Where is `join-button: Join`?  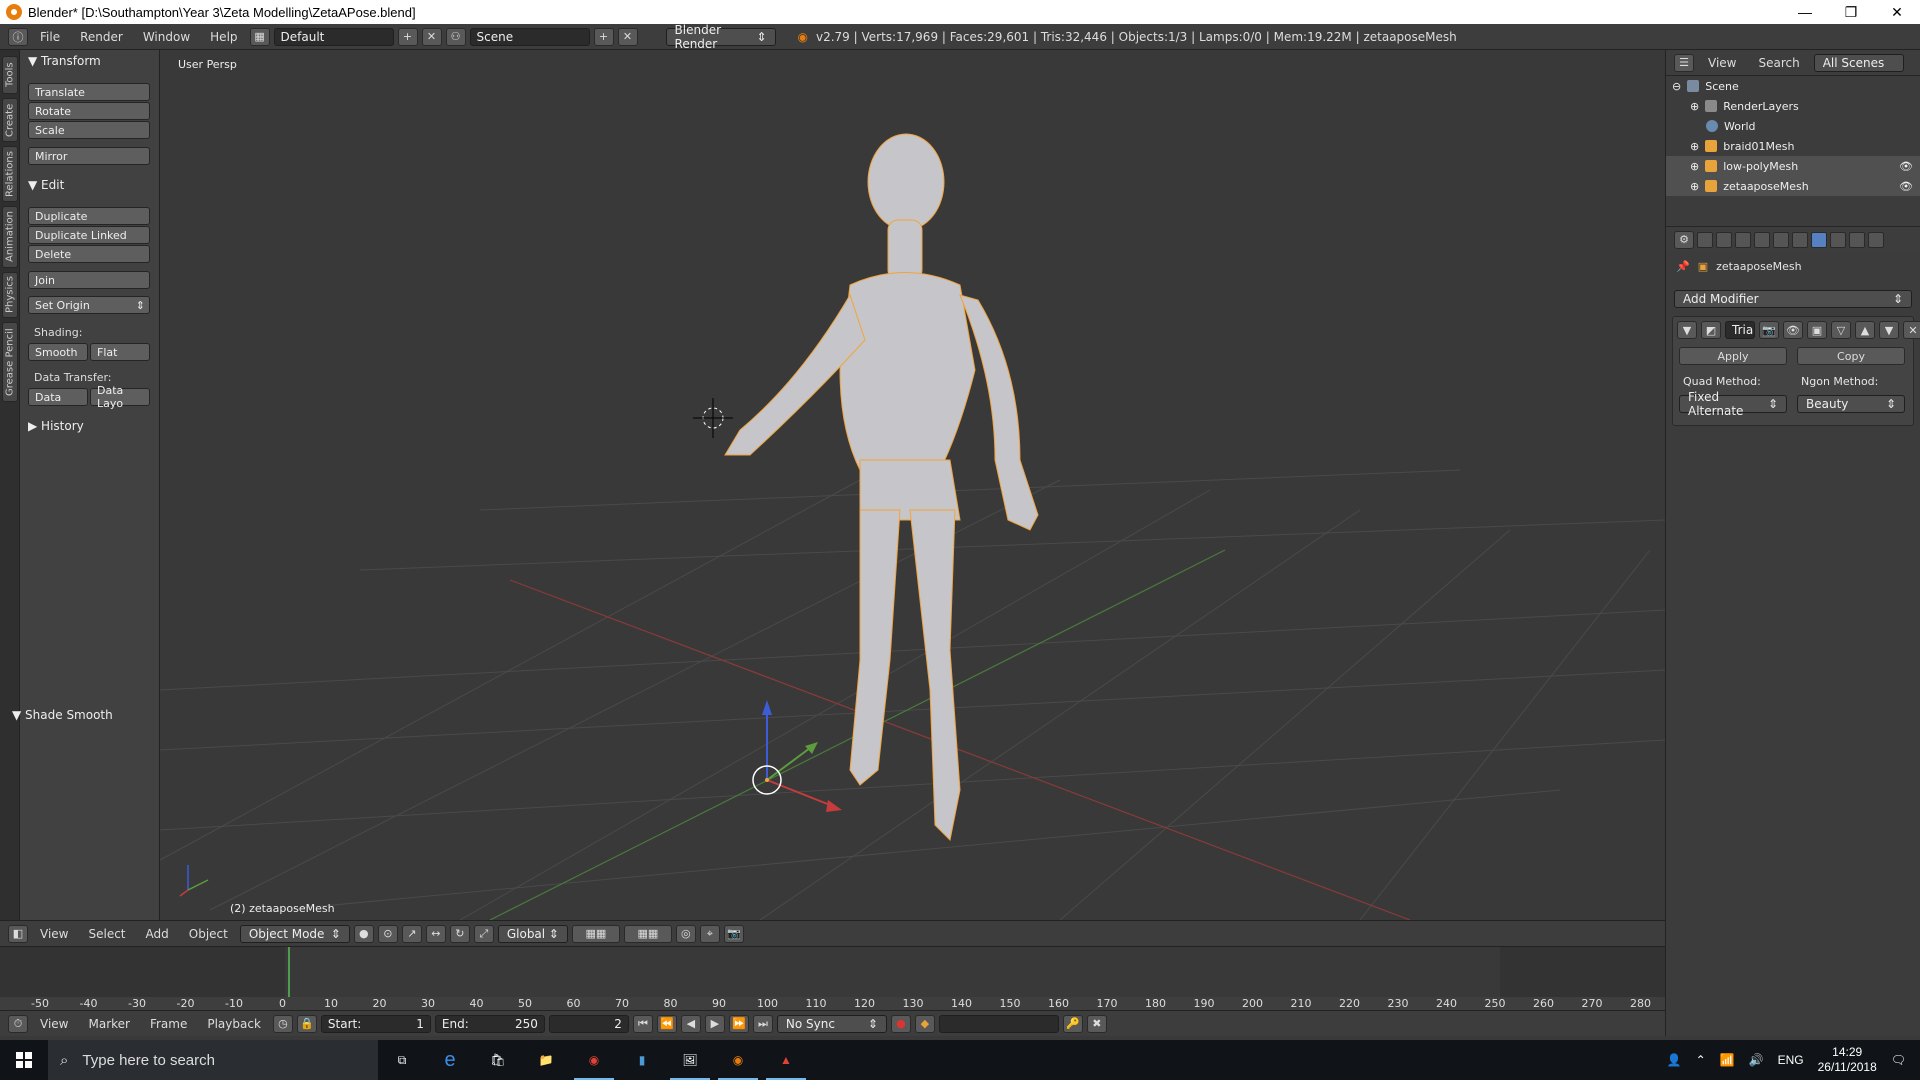
join-button: Join is located at coordinates (89, 280).